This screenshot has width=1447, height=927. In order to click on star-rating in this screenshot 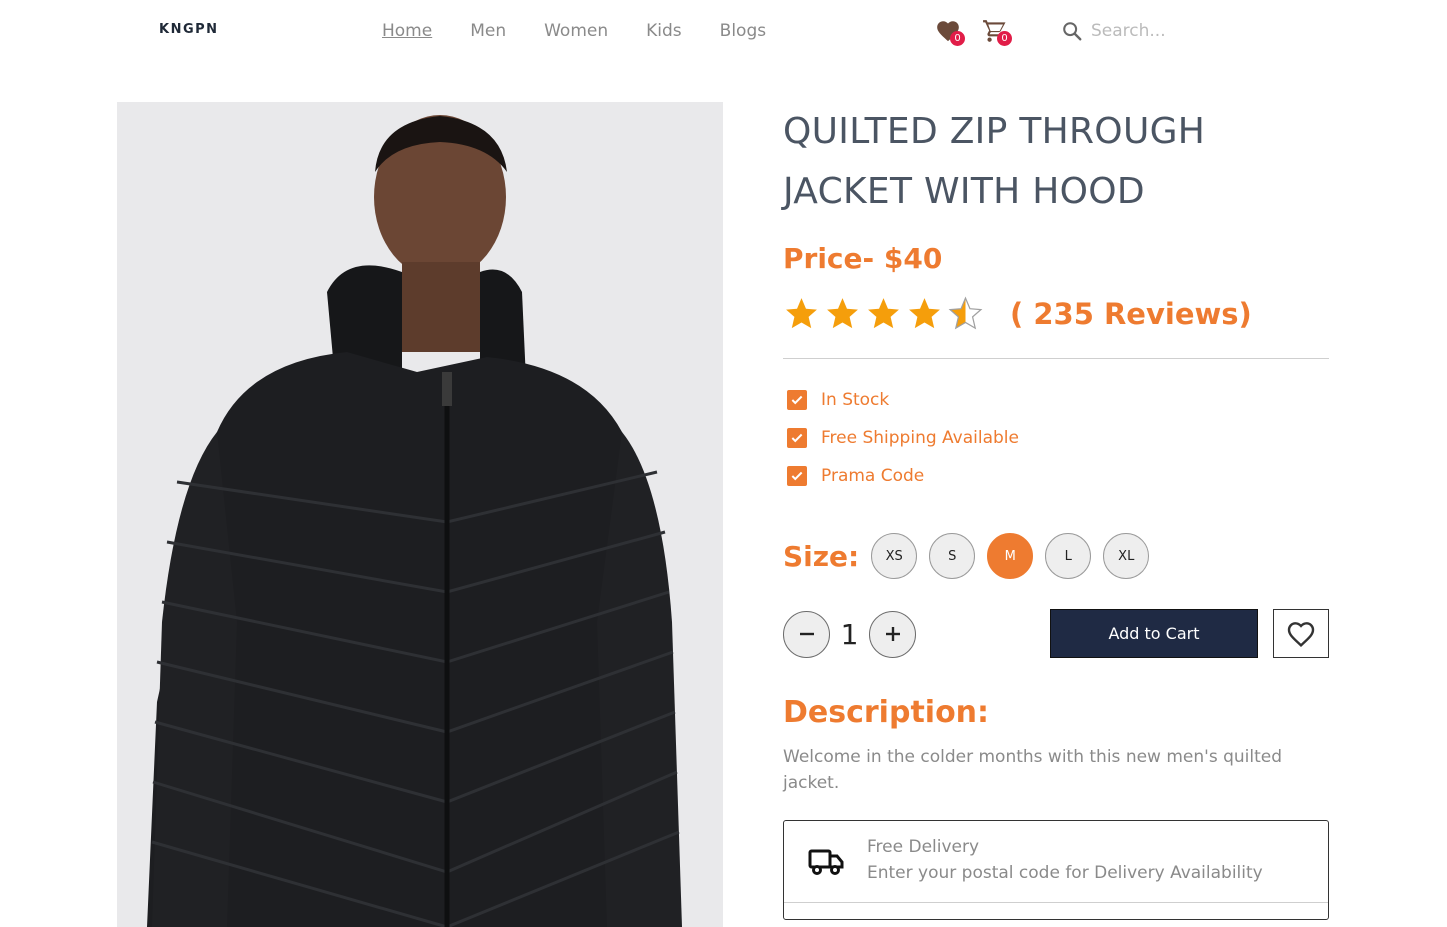, I will do `click(883, 313)`.